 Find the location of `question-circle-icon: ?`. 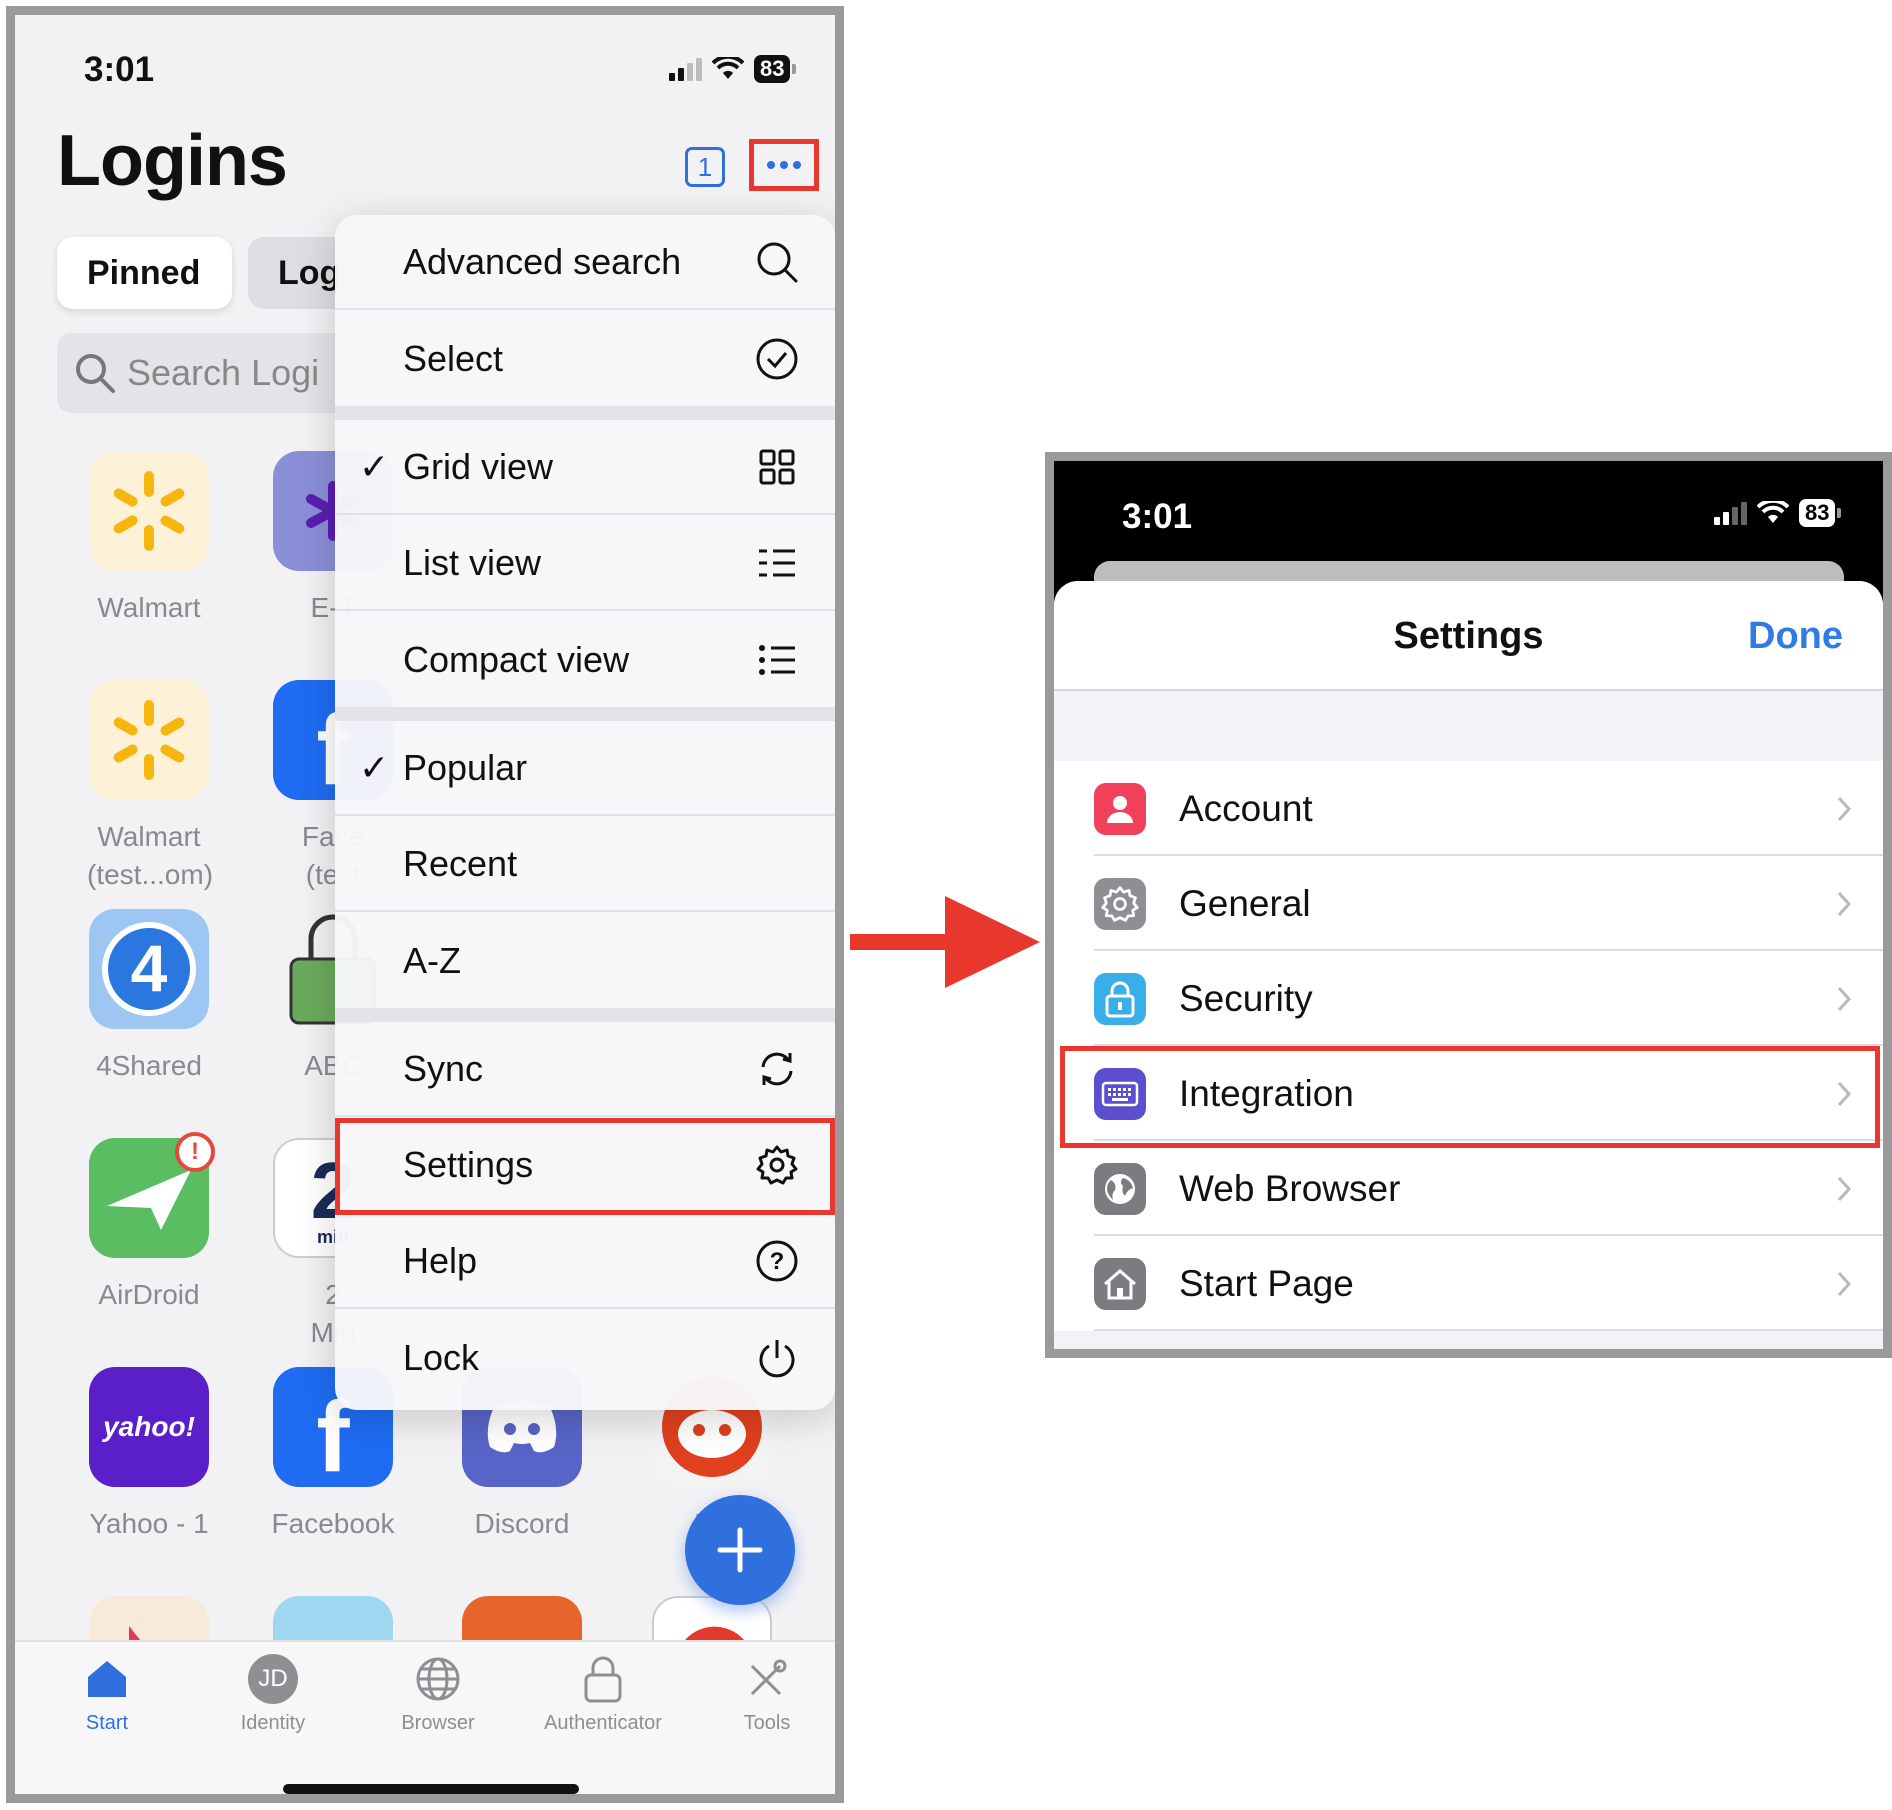

question-circle-icon: ? is located at coordinates (777, 1260).